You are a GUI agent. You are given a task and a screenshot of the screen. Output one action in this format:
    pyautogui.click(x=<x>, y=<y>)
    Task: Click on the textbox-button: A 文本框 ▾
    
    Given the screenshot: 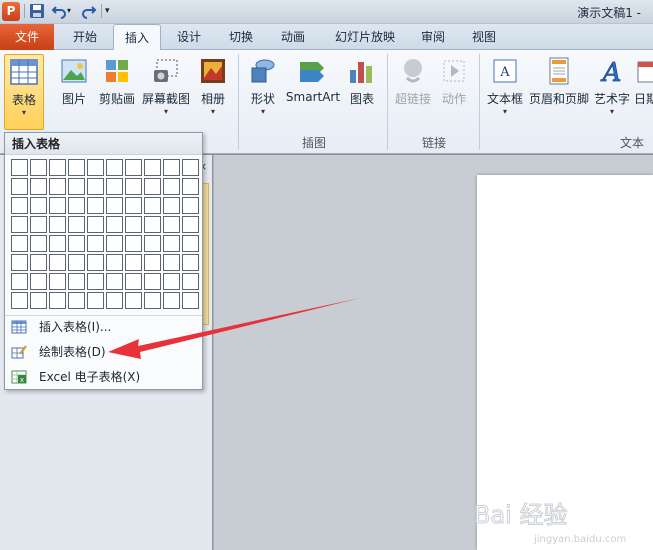 What is the action you would take?
    pyautogui.click(x=505, y=86)
    